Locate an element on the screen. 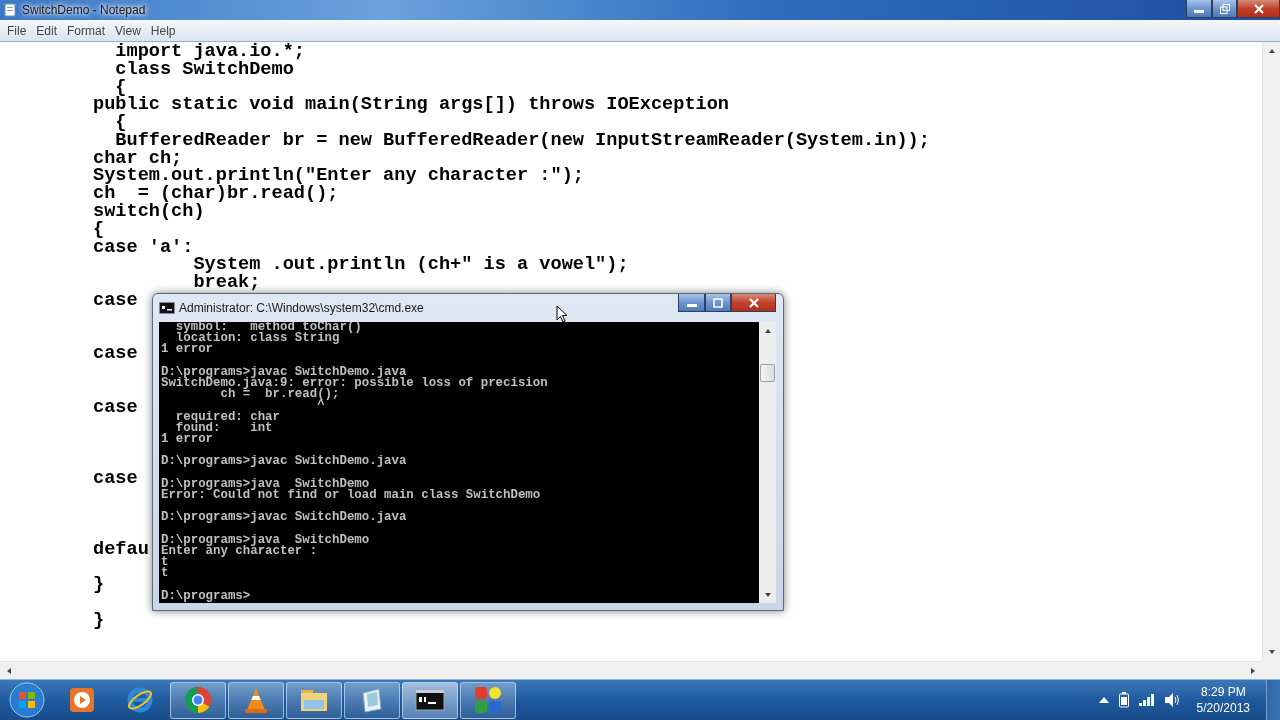 This screenshot has width=1280, height=720. restore-icon is located at coordinates (1224, 8).